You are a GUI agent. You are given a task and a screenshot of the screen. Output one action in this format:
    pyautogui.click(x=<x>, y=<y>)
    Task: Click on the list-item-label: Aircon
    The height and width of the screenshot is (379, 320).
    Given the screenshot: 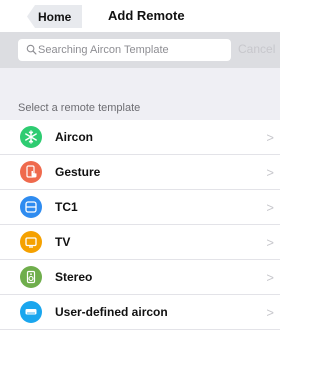 What is the action you would take?
    pyautogui.click(x=74, y=137)
    